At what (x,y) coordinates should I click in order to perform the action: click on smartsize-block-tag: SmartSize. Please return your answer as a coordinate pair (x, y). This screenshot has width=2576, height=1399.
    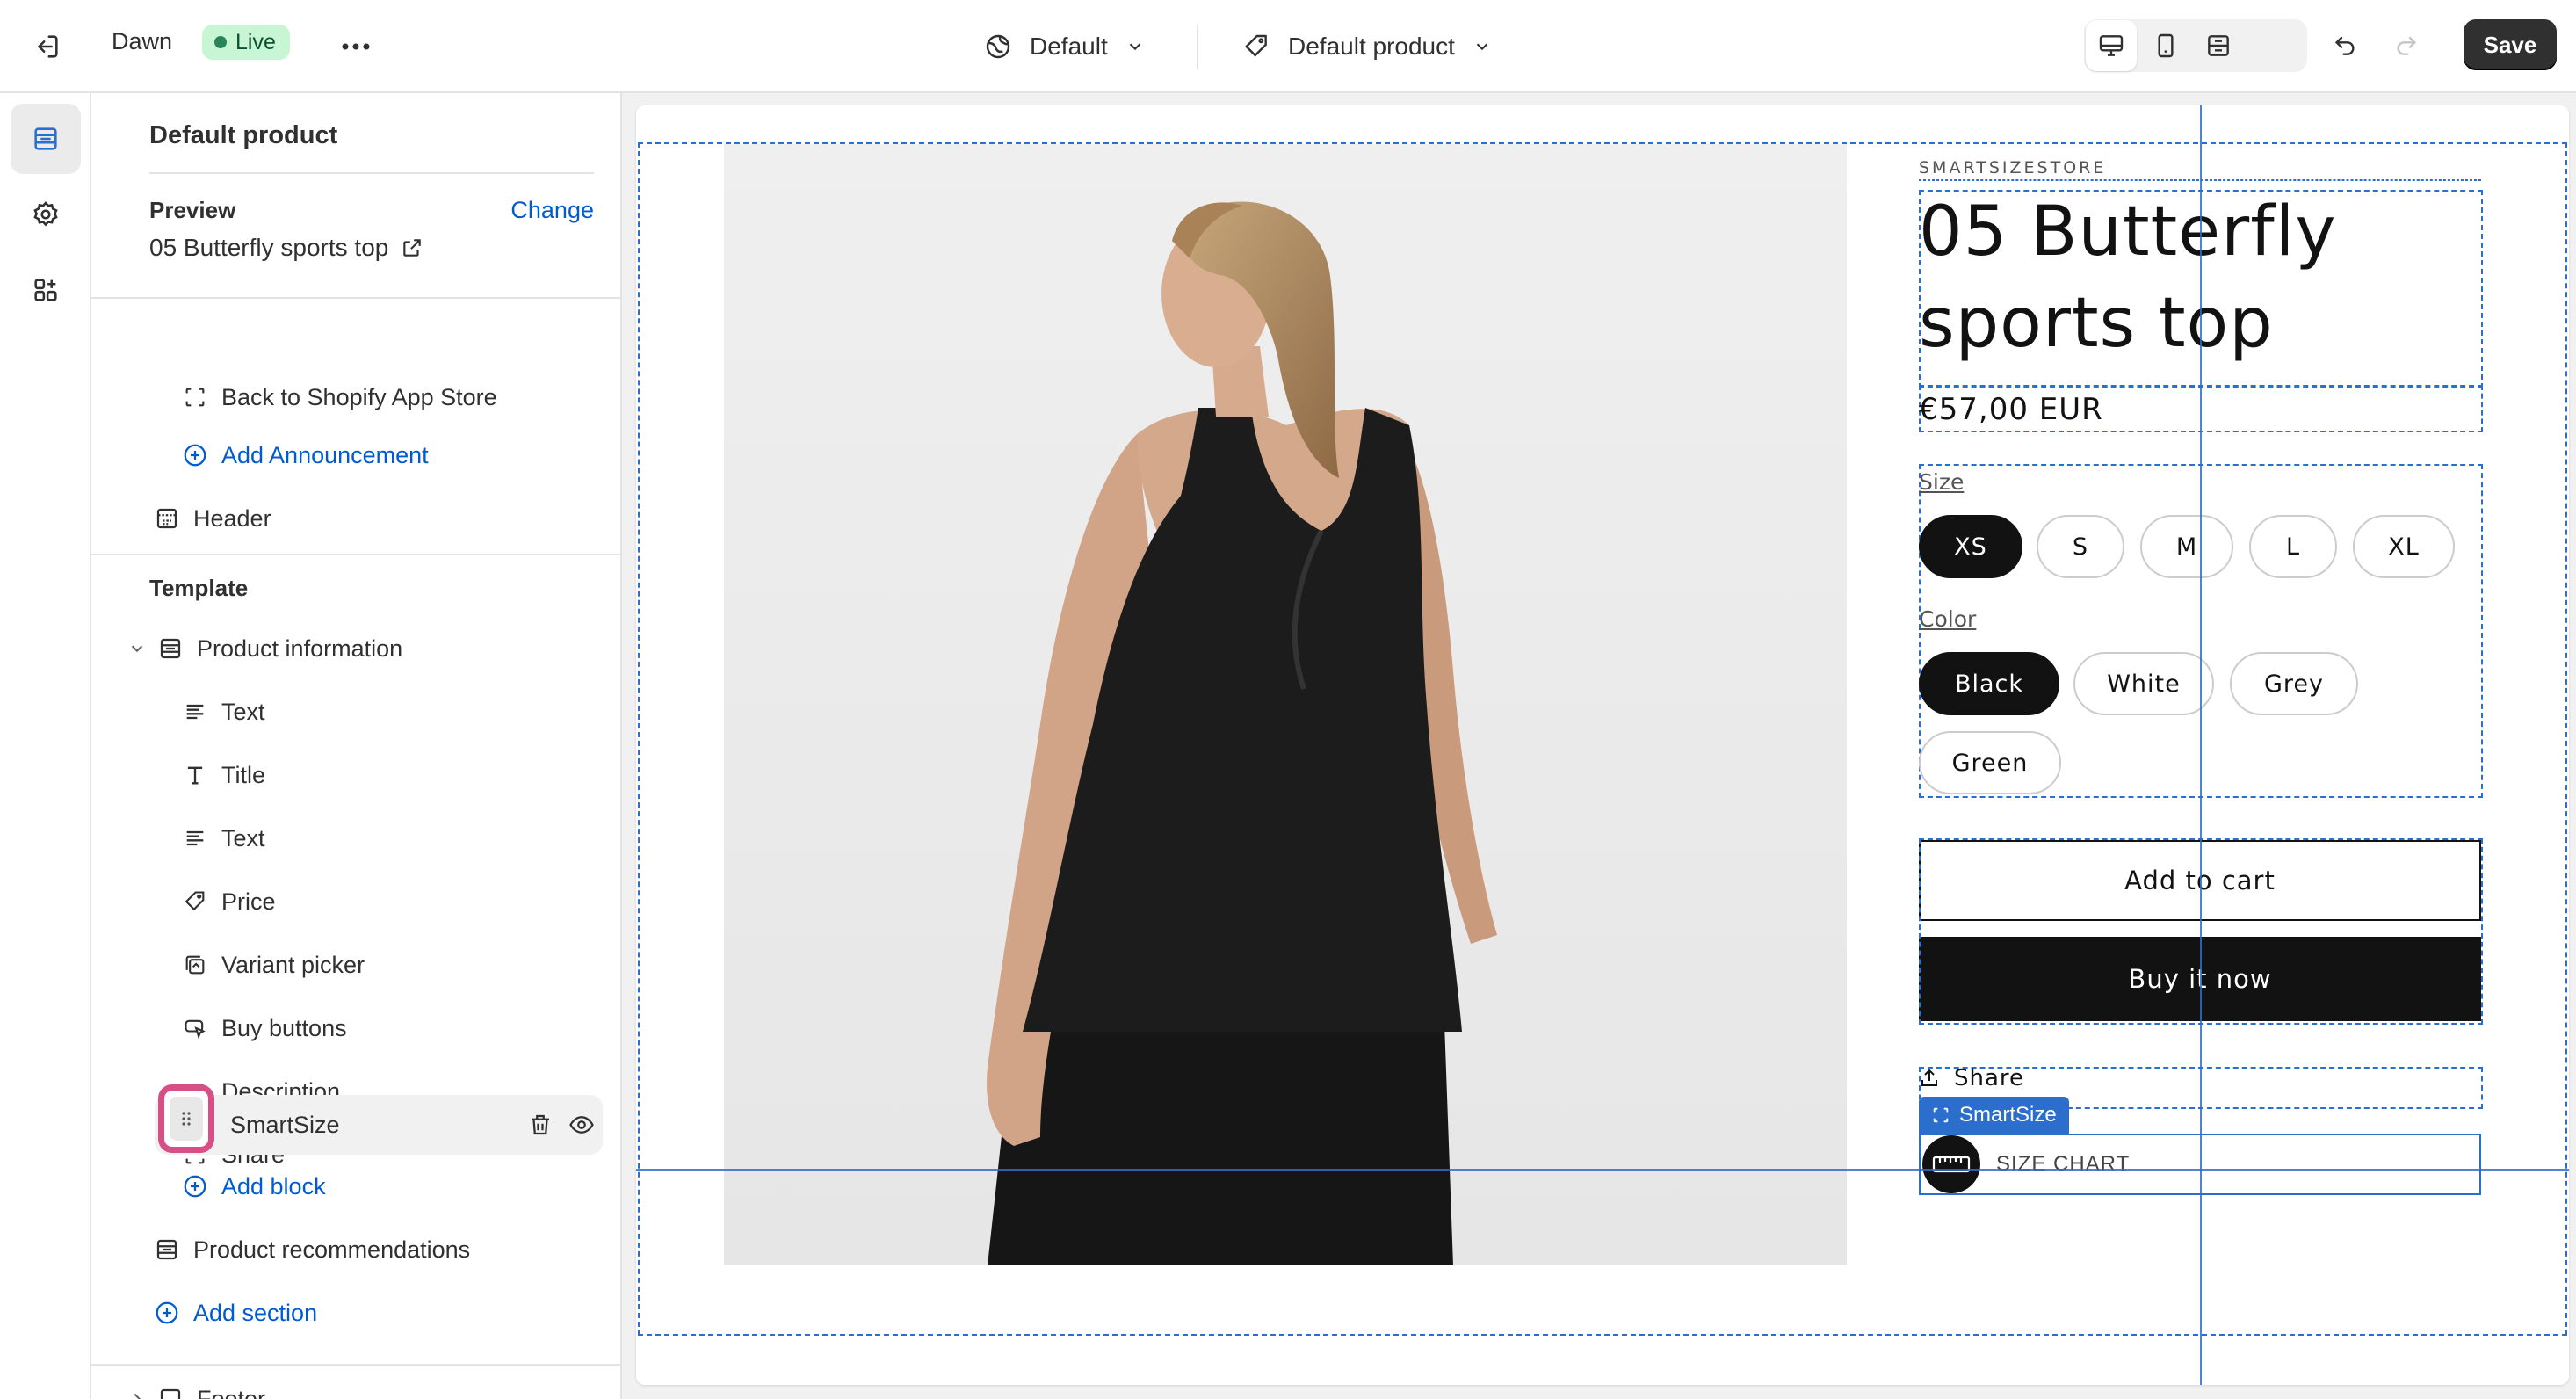
    Looking at the image, I should click on (1994, 1115).